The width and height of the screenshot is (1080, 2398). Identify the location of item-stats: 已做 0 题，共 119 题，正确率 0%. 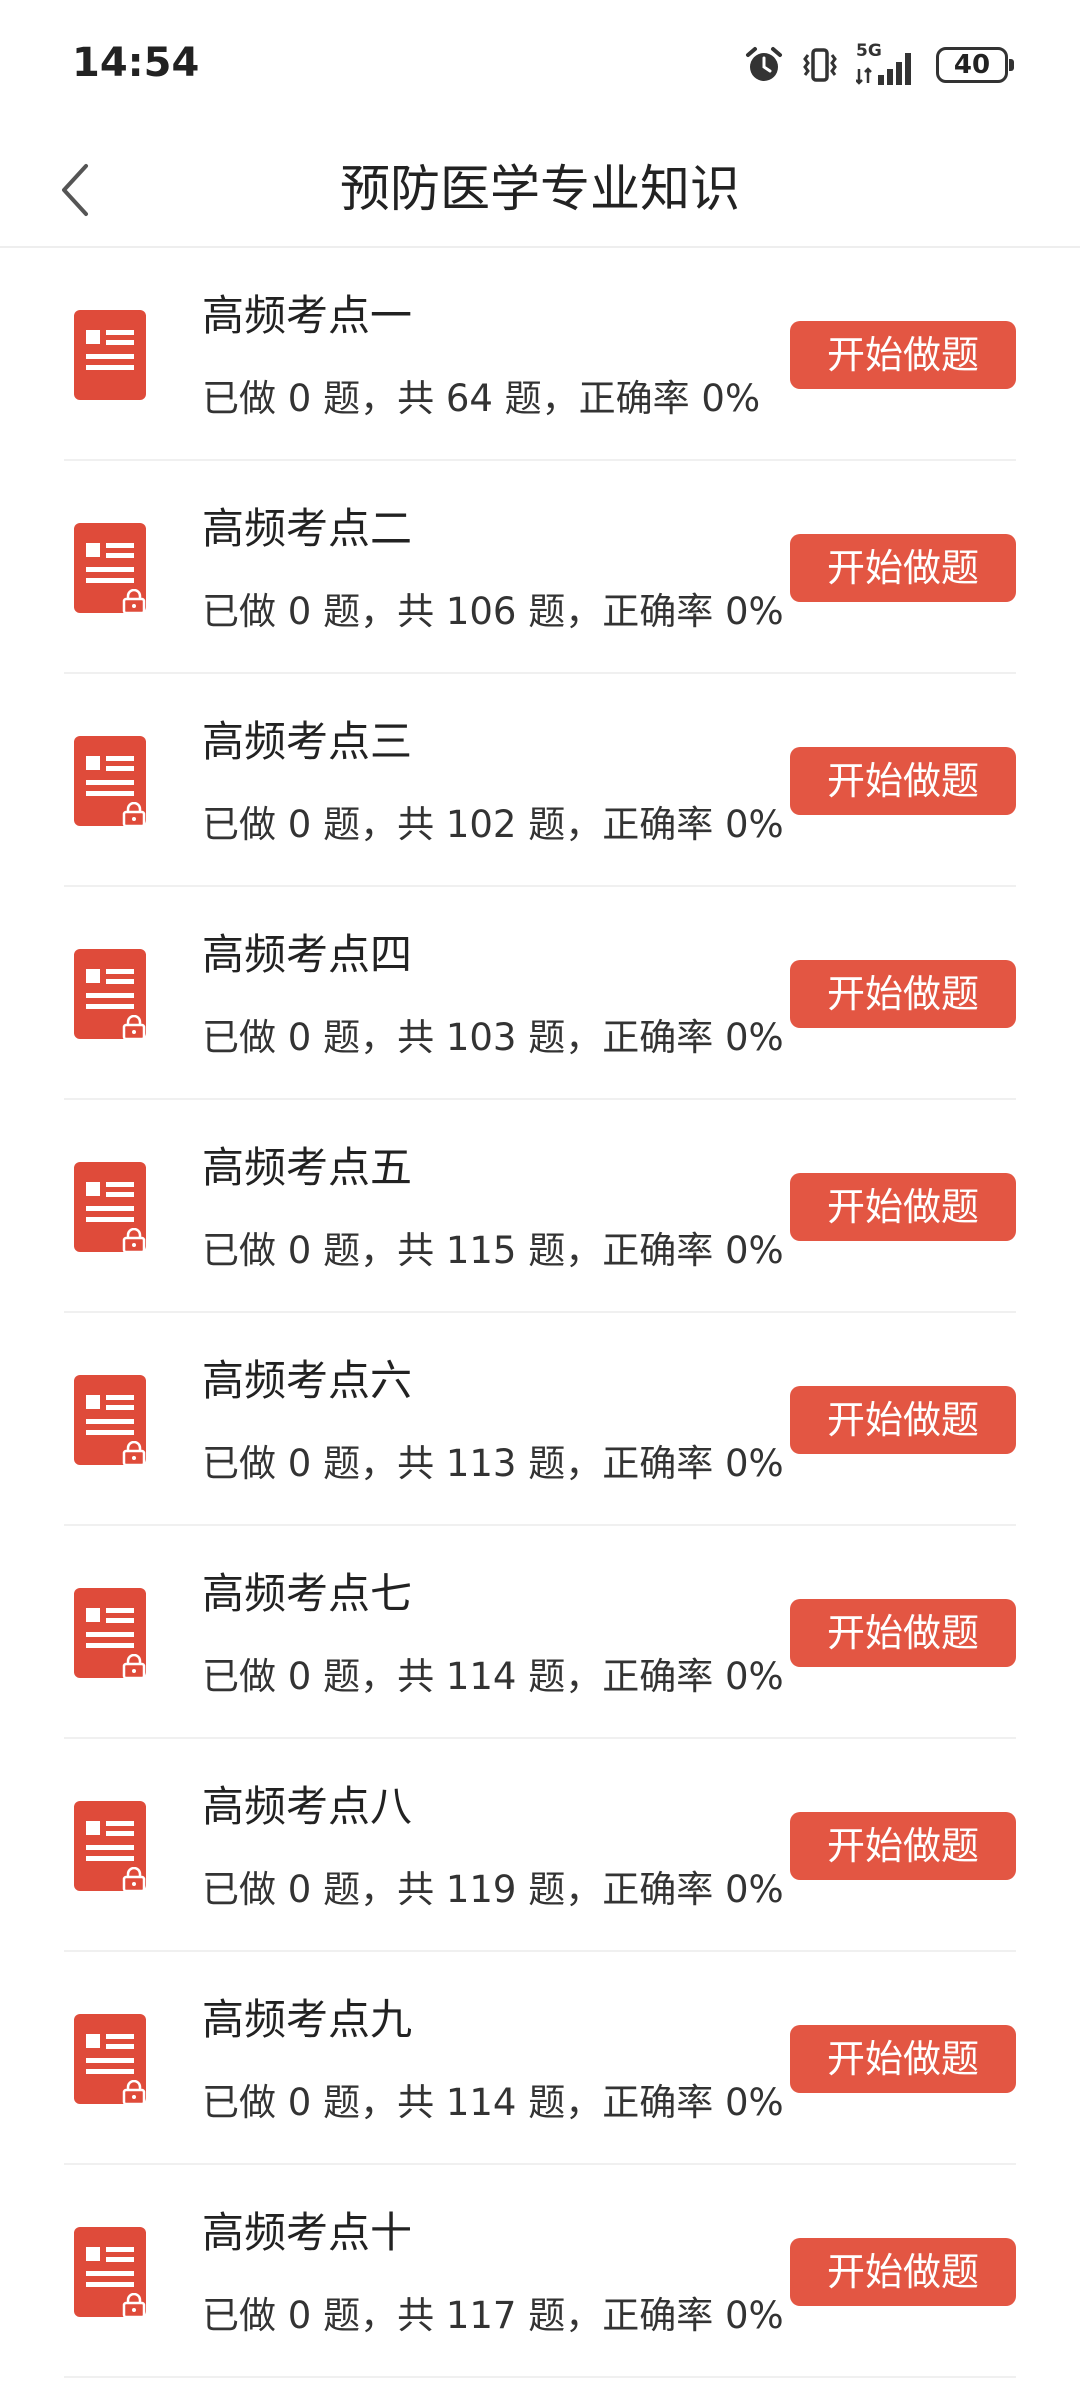
(493, 1889).